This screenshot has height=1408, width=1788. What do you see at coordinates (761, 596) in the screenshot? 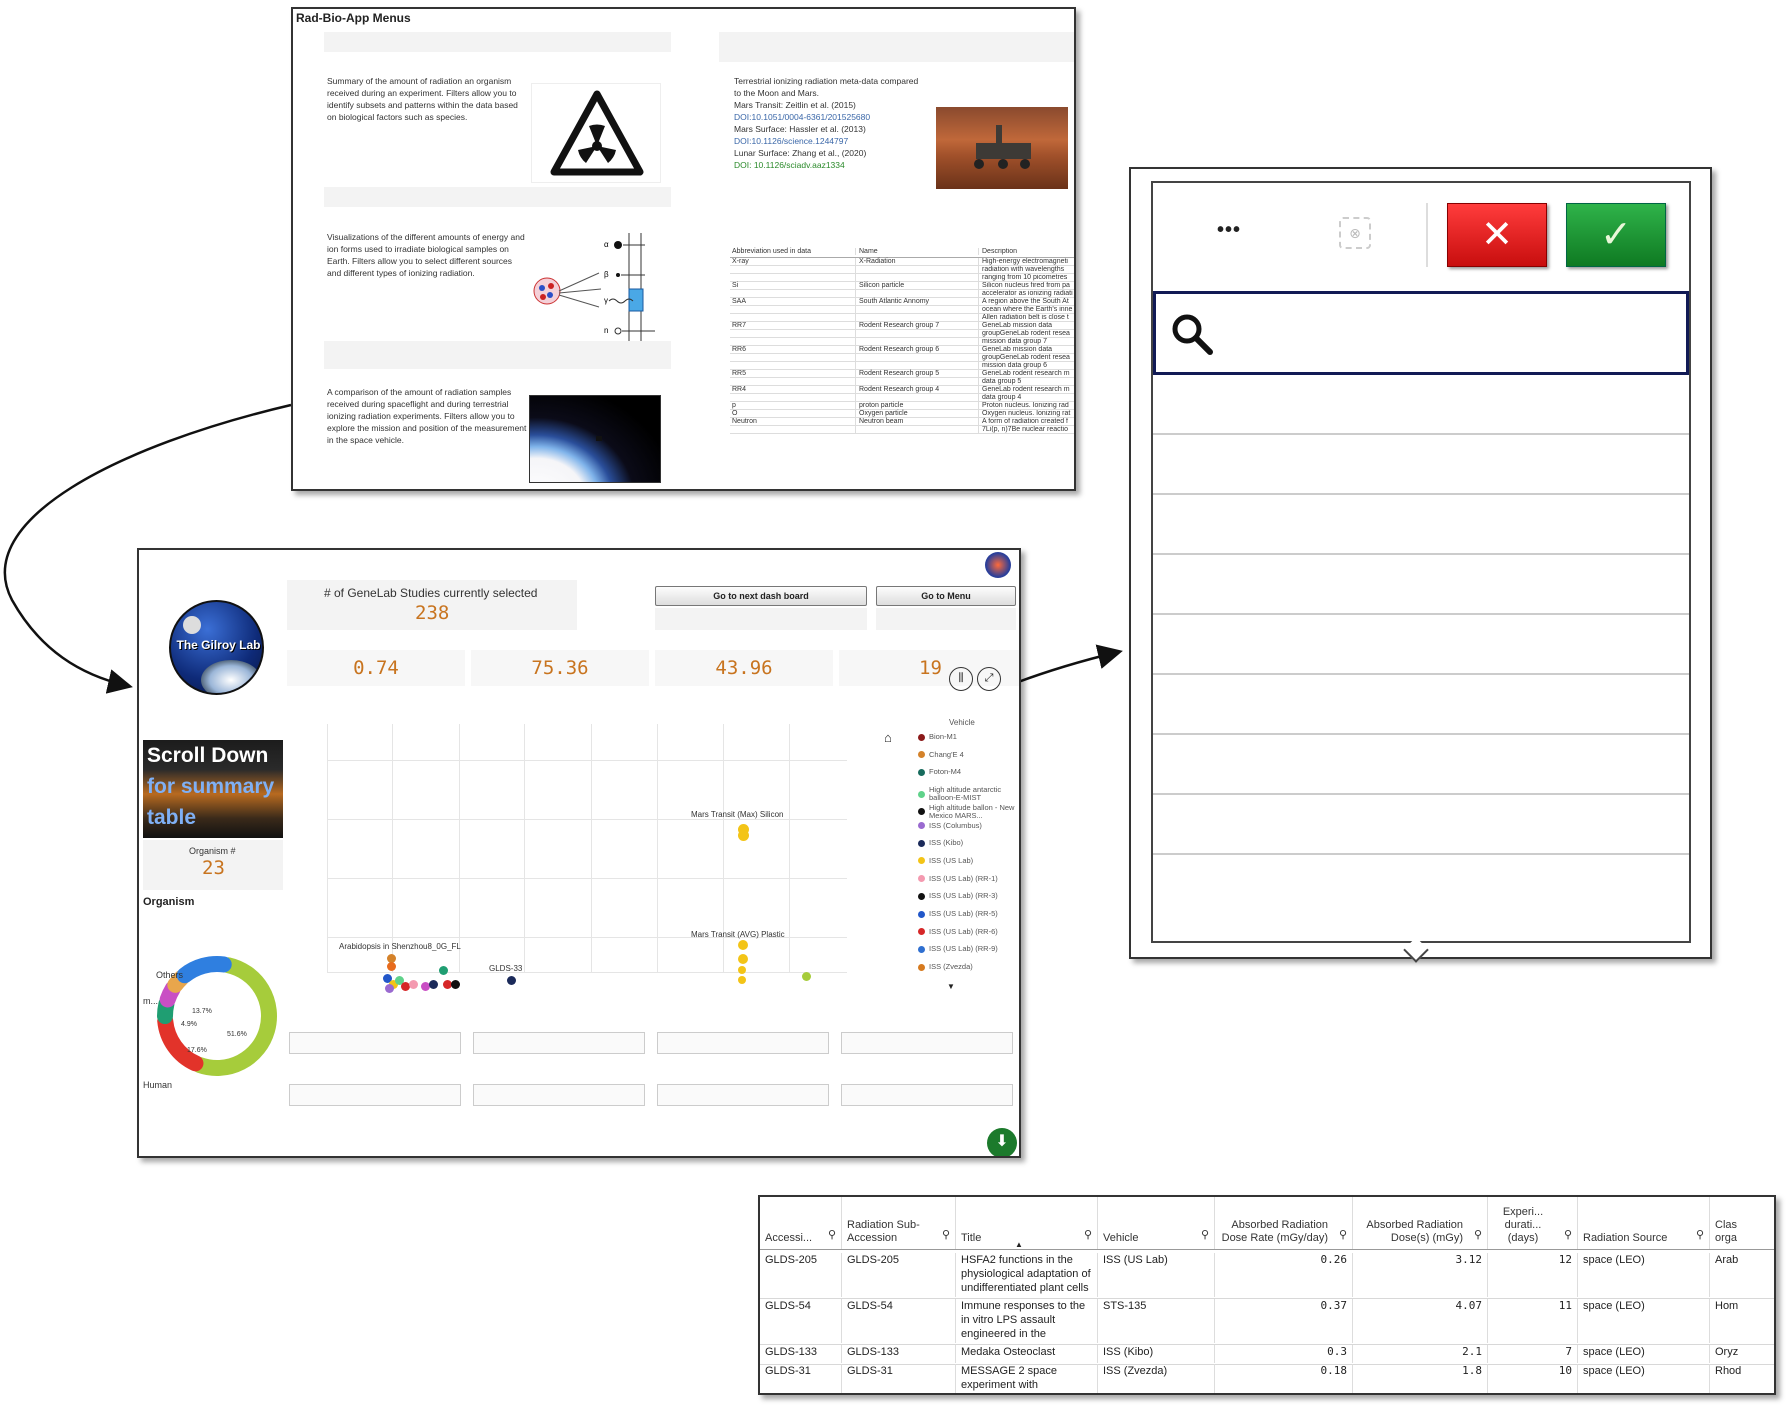
I see `go-to-next-dashboard-button: Go to next dash board` at bounding box center [761, 596].